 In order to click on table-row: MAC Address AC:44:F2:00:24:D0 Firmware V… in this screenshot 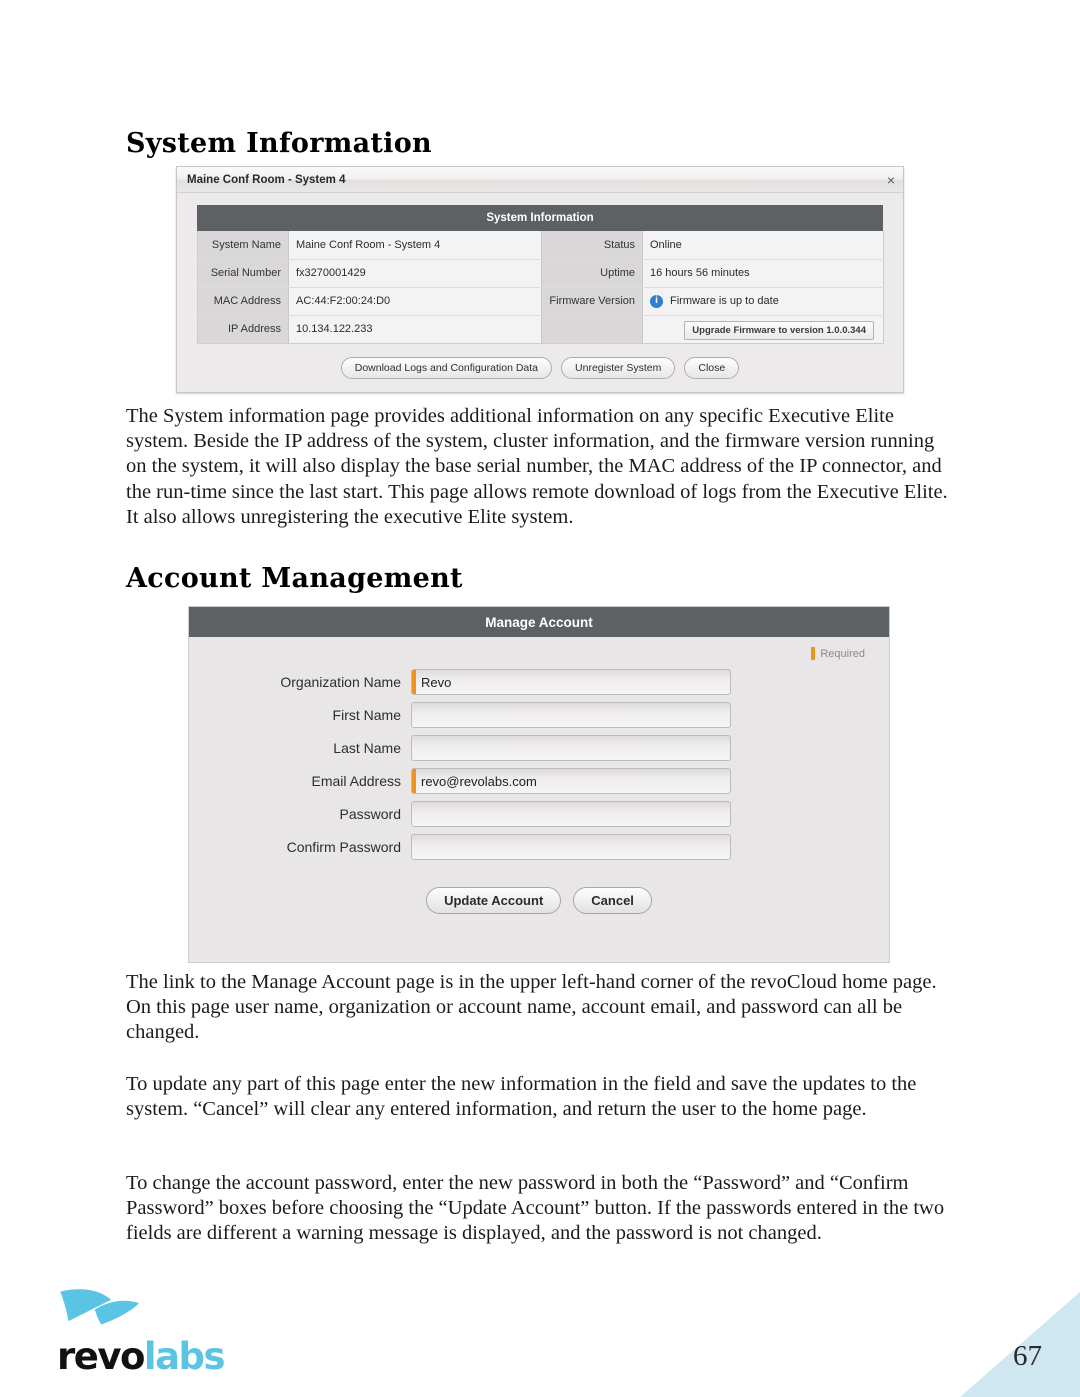, I will do `click(540, 301)`.